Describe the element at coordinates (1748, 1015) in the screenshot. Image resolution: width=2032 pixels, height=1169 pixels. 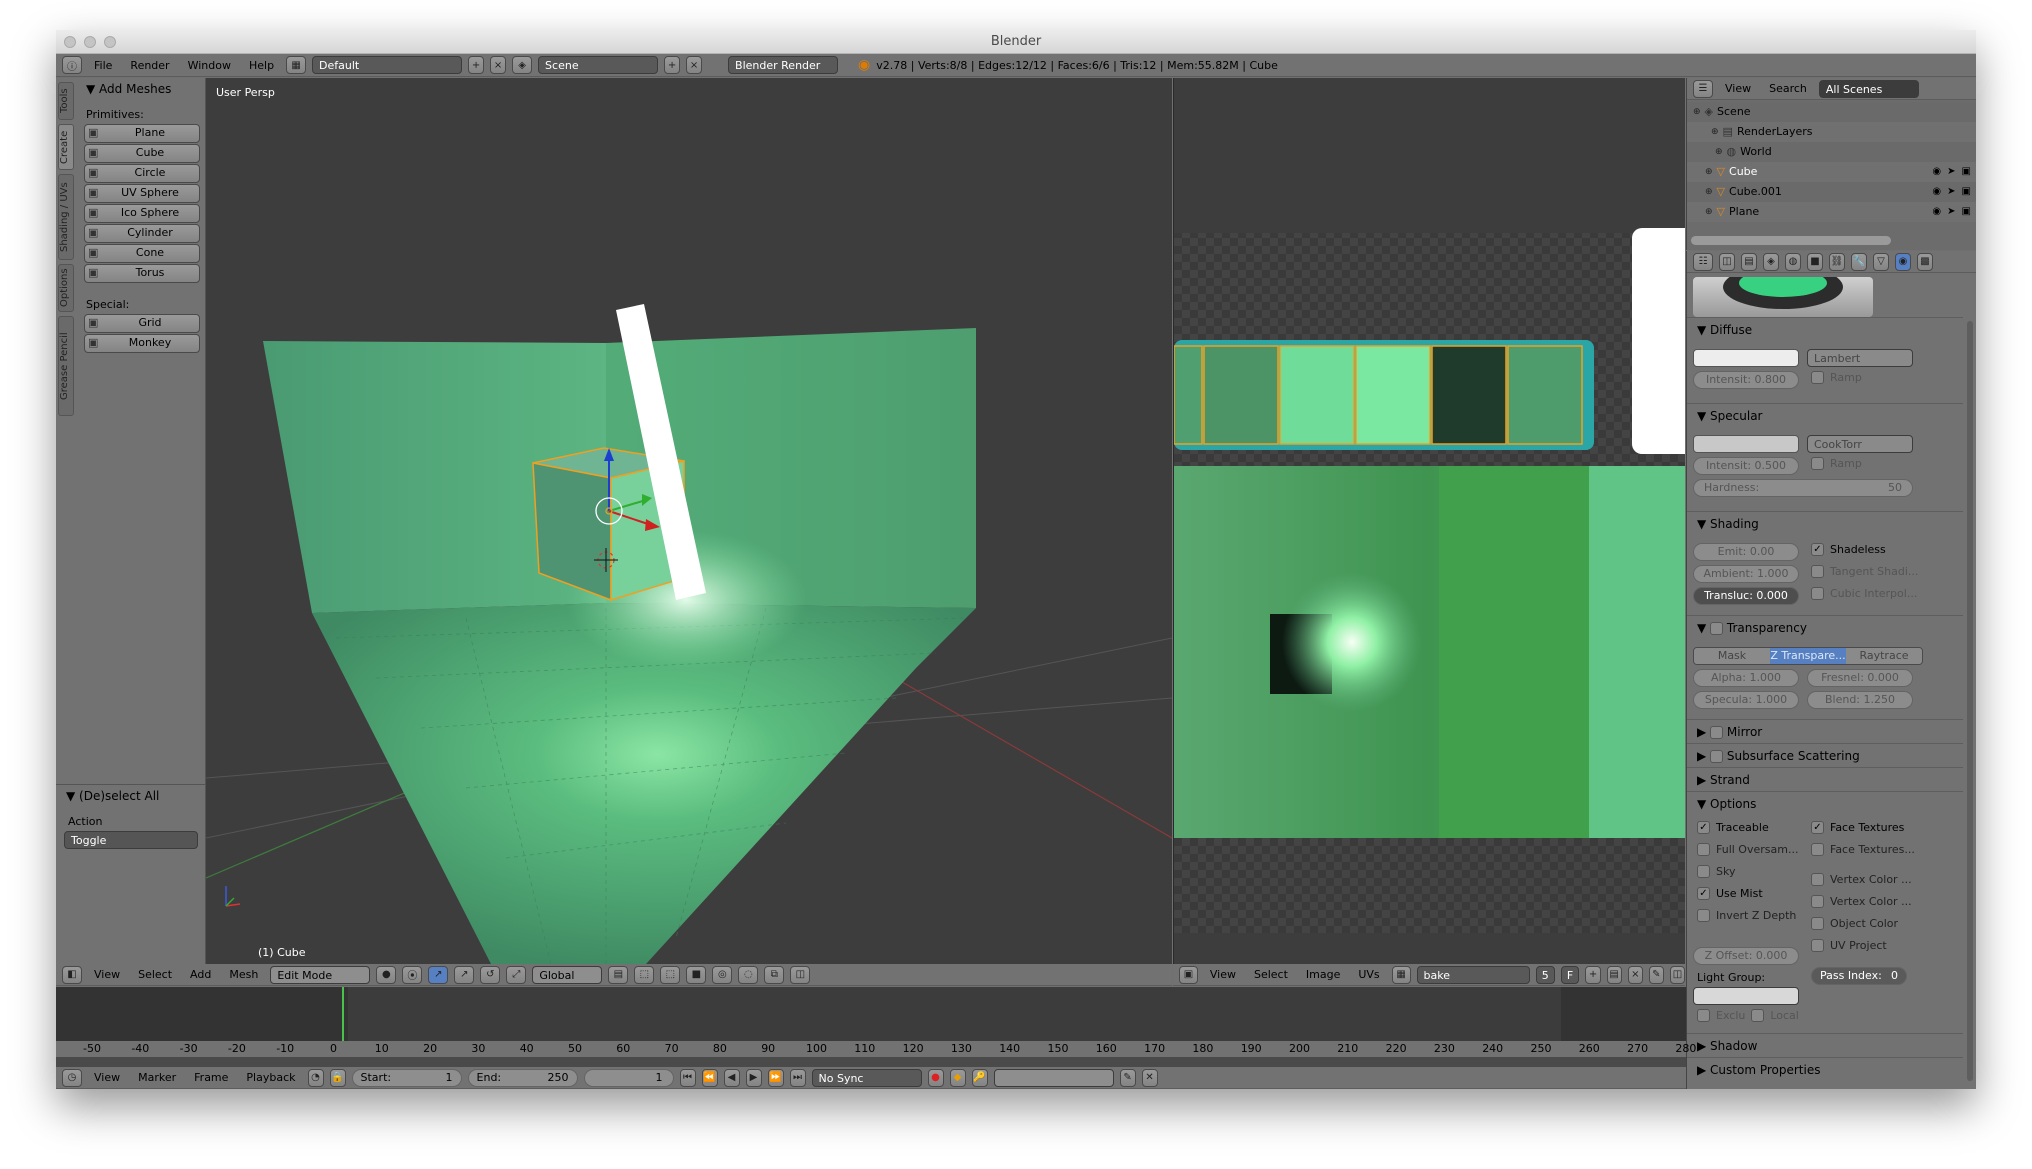
I see `exclusive-toggle: Exclu Local` at that location.